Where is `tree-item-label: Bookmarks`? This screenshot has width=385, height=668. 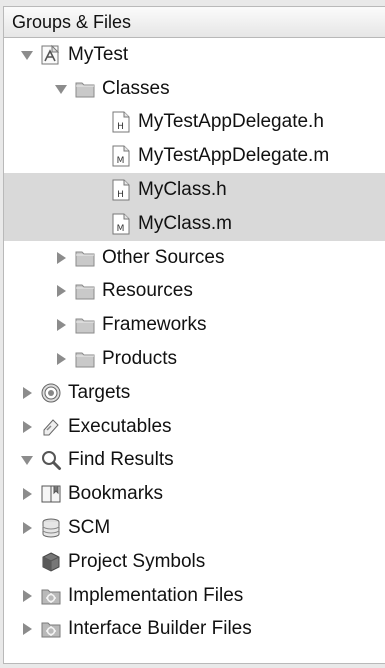
tree-item-label: Bookmarks is located at coordinates (116, 494).